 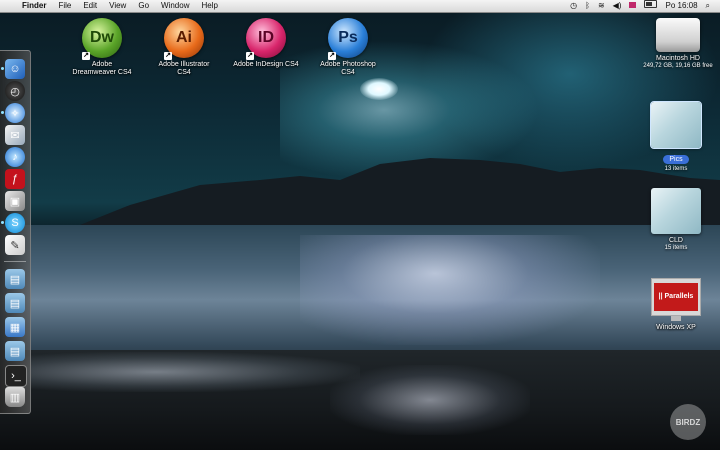 I want to click on icon-label-selected: Pics, so click(x=676, y=159).